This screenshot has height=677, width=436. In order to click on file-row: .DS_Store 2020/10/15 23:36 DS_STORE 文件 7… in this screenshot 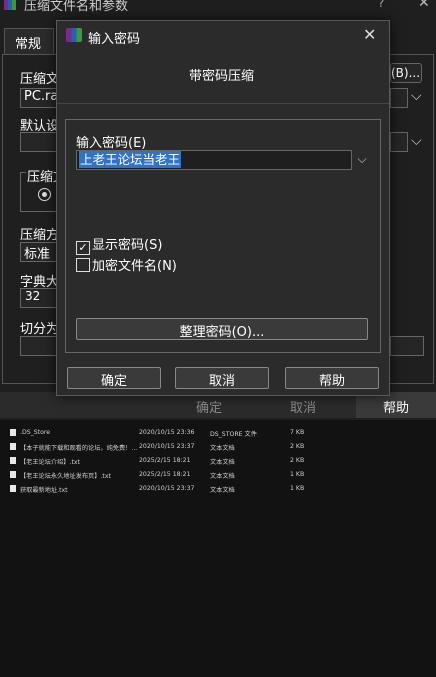, I will do `click(218, 433)`.